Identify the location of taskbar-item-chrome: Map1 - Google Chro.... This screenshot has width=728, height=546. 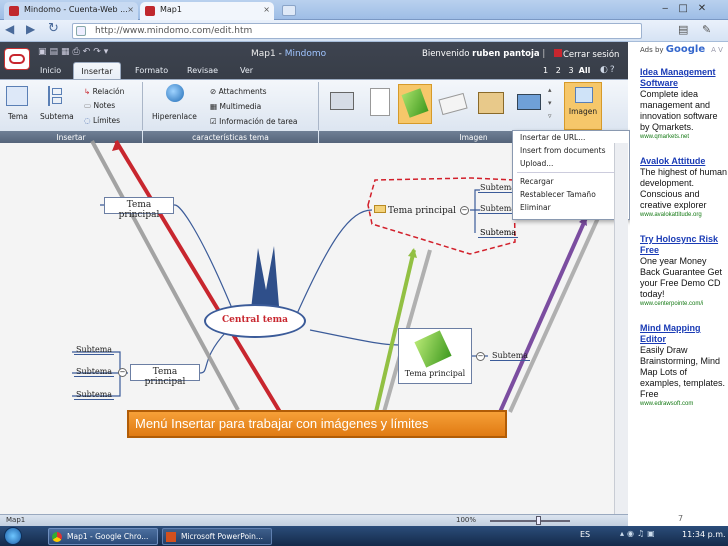
(103, 536).